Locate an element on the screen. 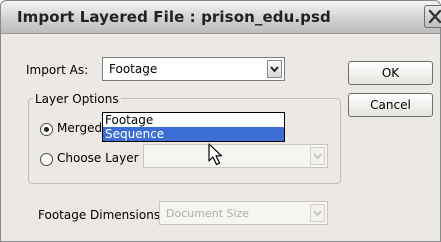  merged-layers-radio is located at coordinates (46, 129).